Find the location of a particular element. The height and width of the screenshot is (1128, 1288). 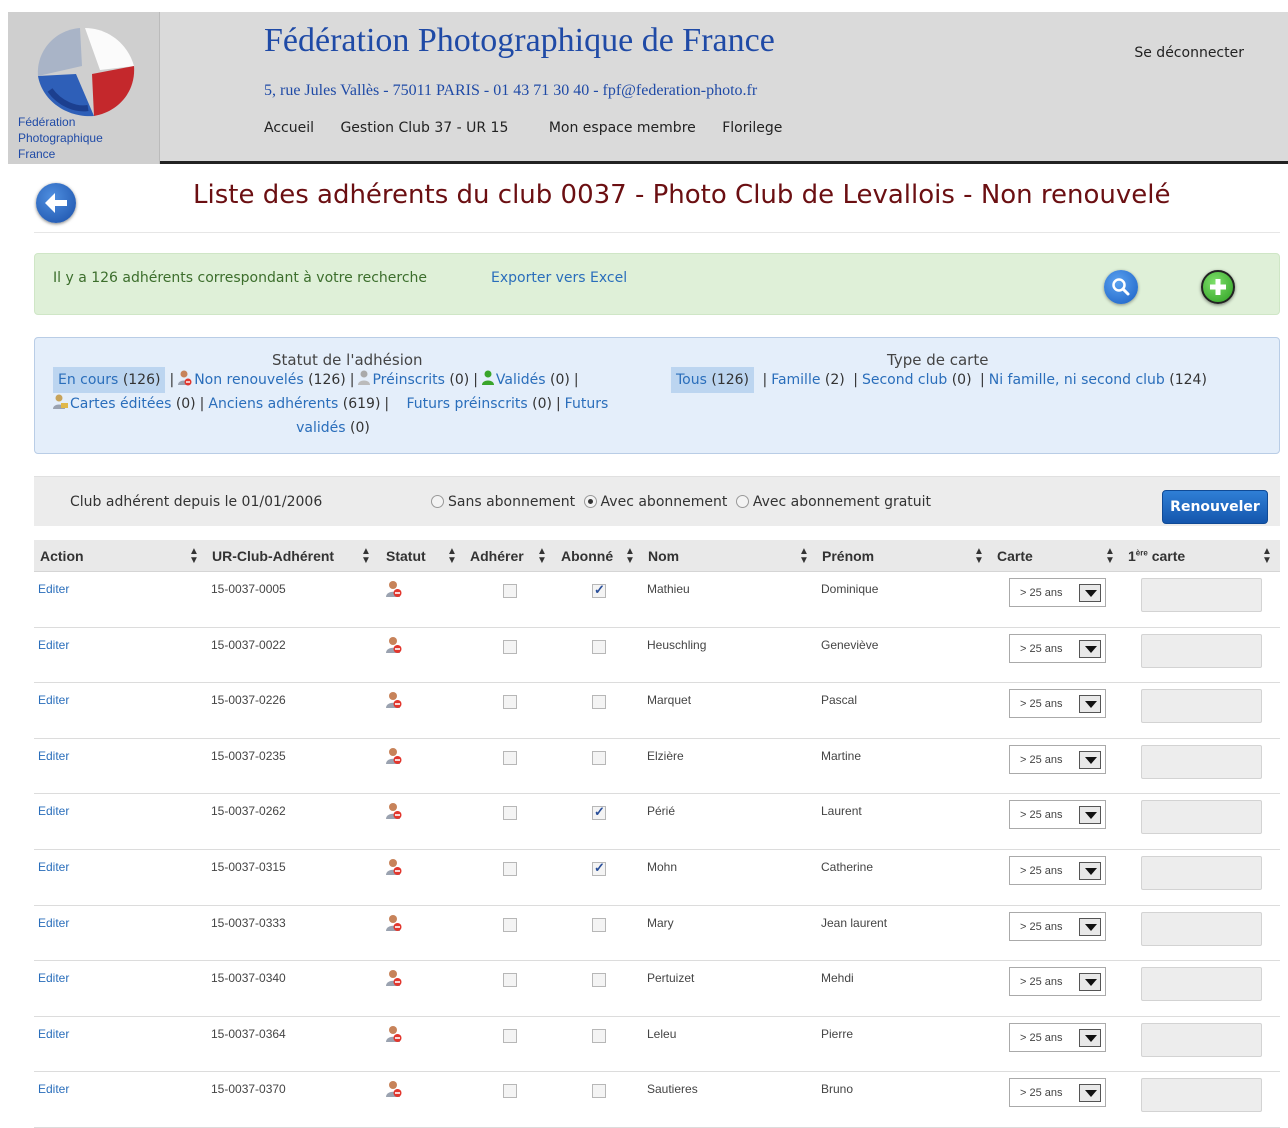

logout-link: Se déconnecter is located at coordinates (1189, 53).